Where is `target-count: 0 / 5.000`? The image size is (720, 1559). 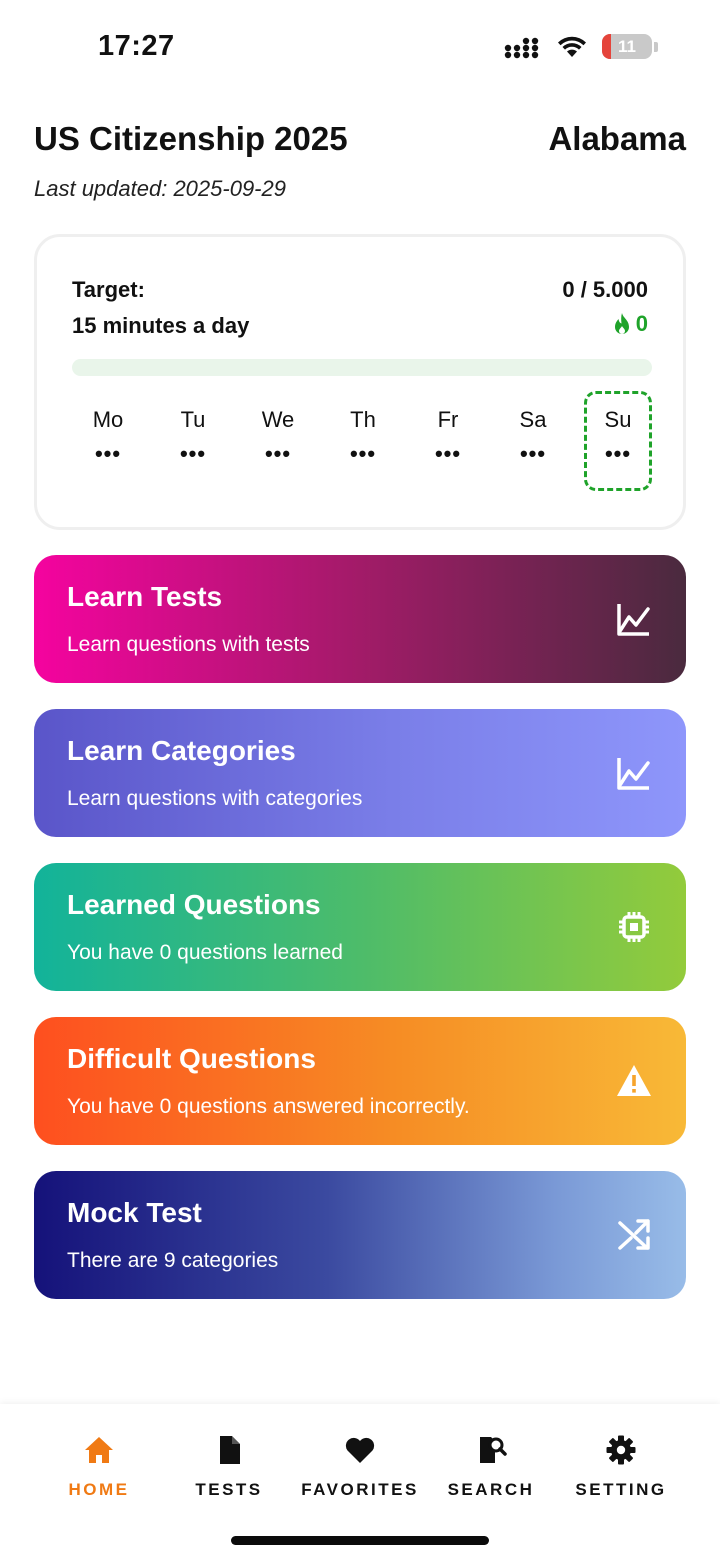
target-count: 0 / 5.000 is located at coordinates (605, 289).